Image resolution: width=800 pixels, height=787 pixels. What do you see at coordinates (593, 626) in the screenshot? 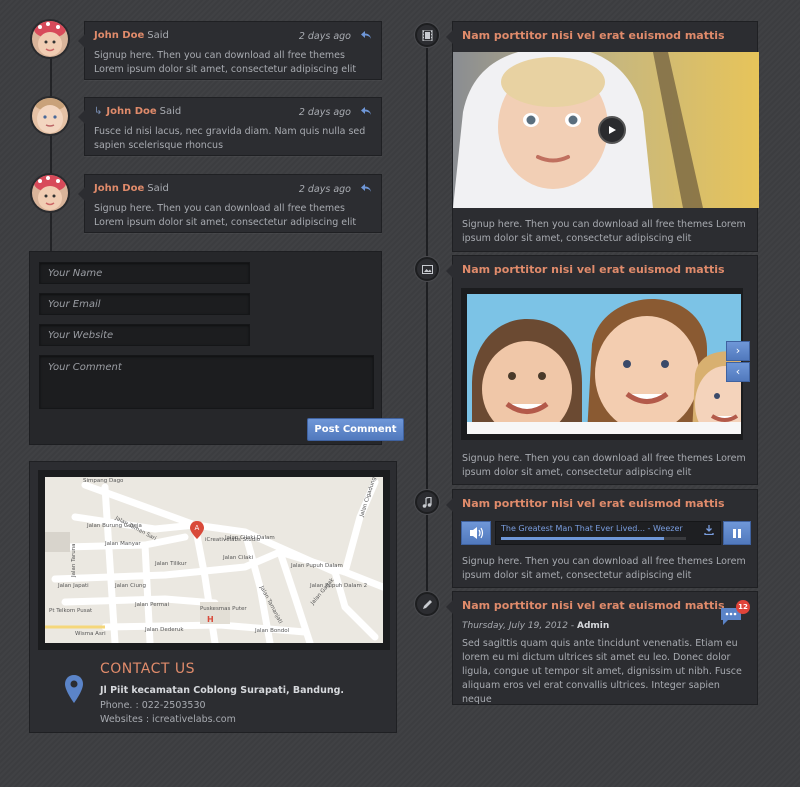
I see `post-author: Admin` at bounding box center [593, 626].